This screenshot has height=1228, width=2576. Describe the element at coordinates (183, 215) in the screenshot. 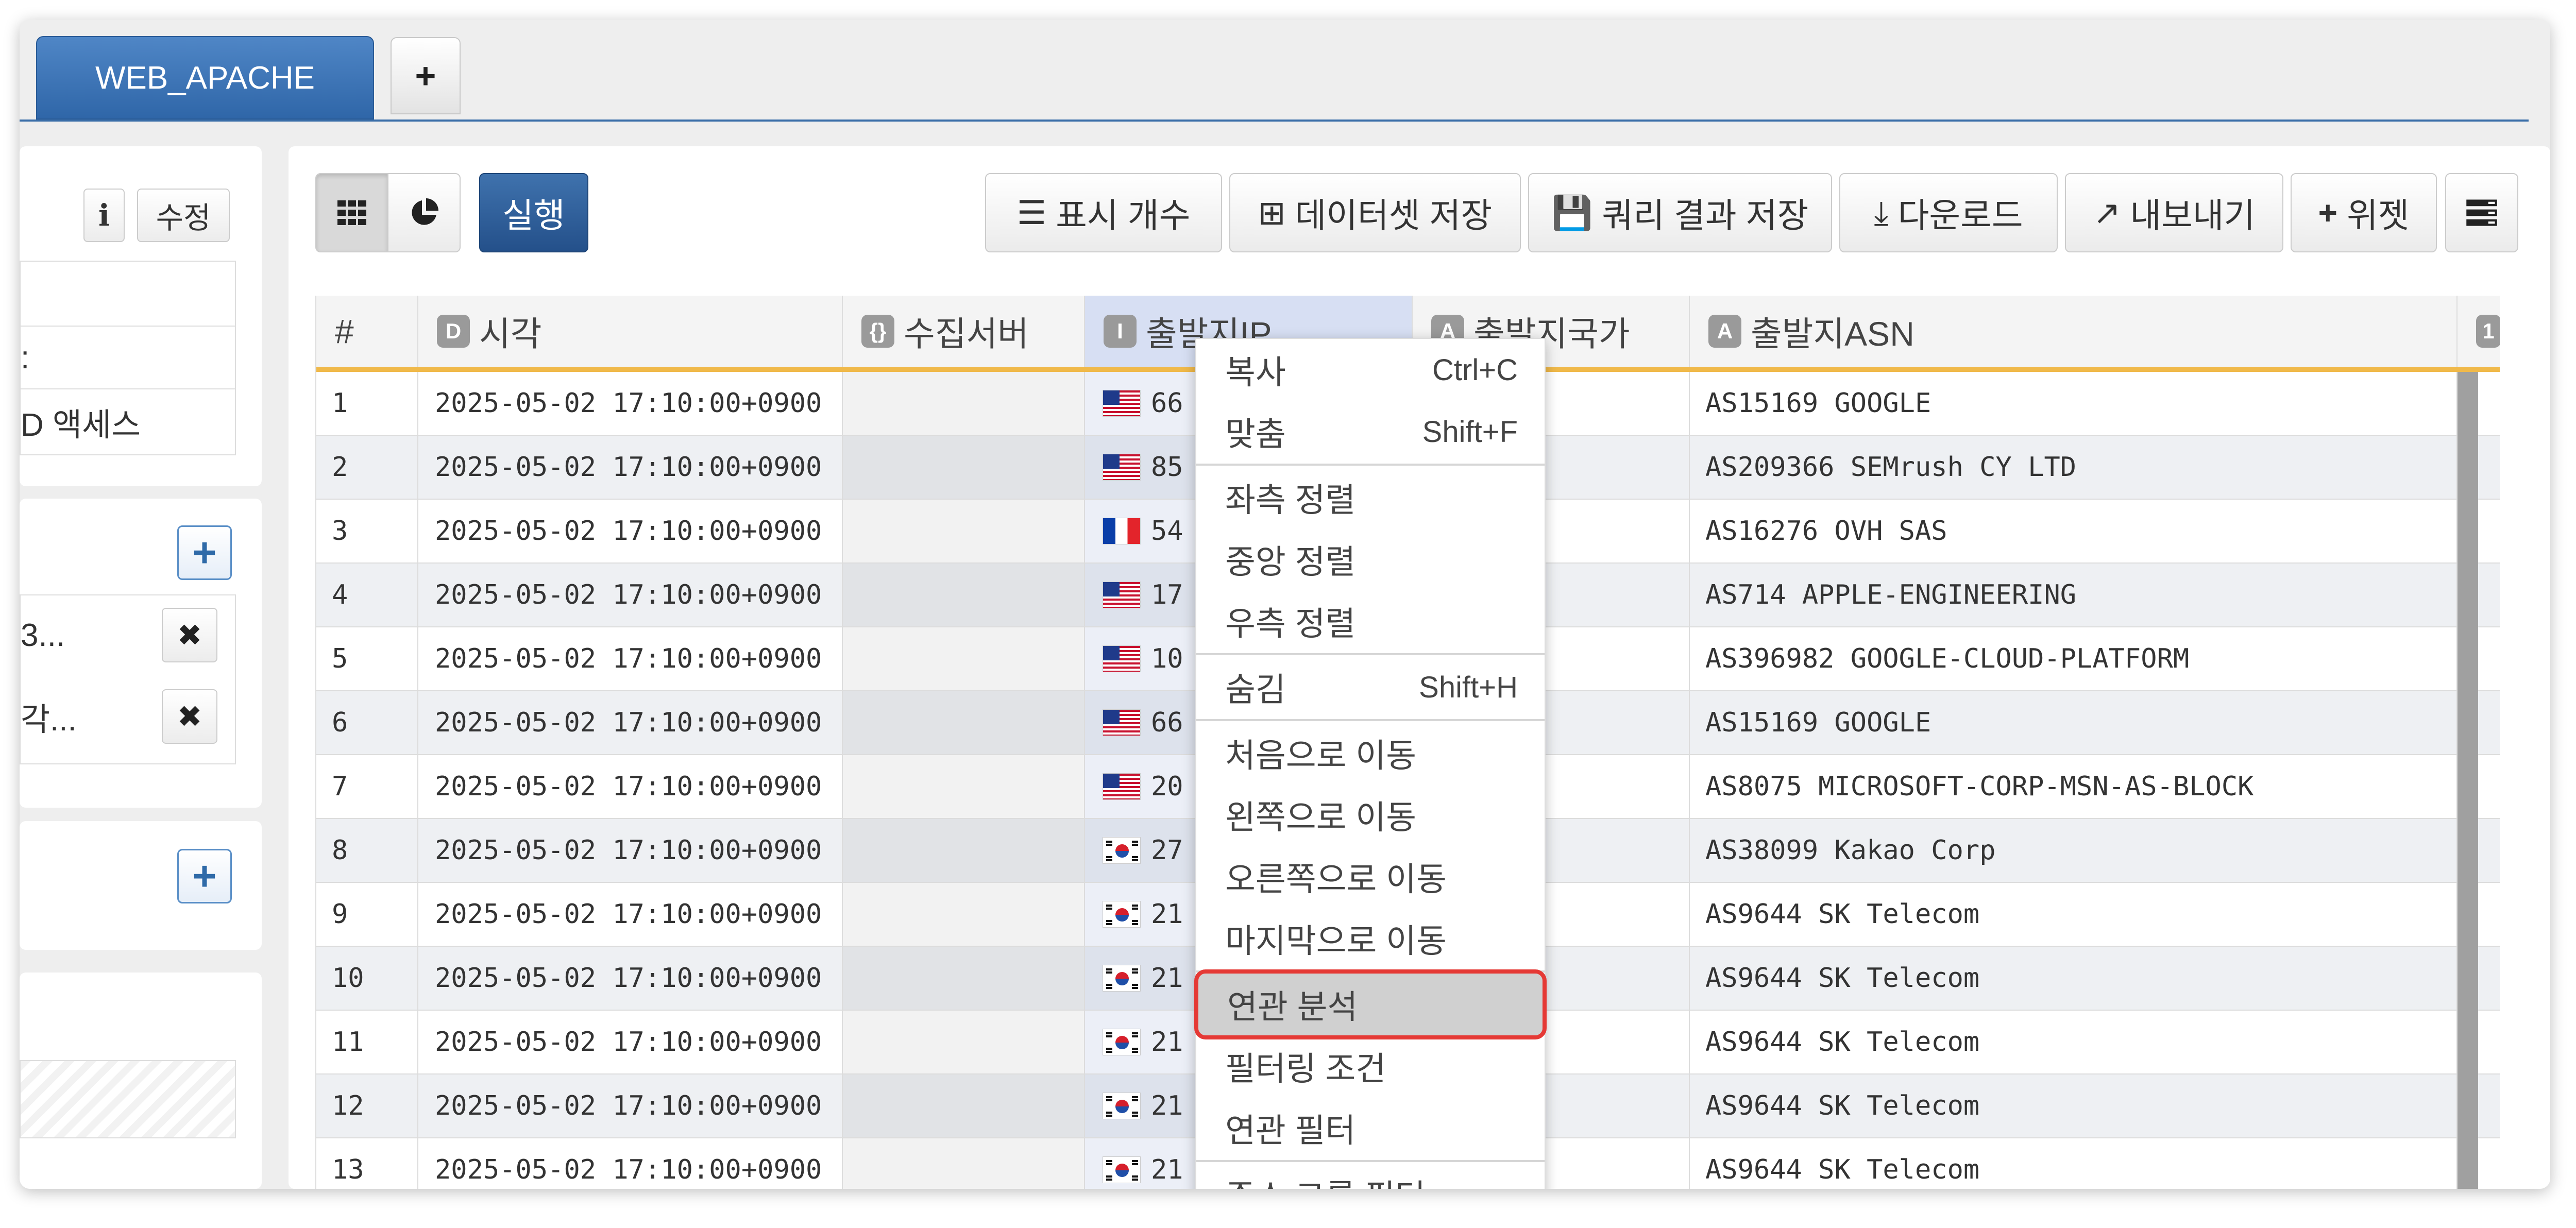

I see `edit-button: 수정` at that location.